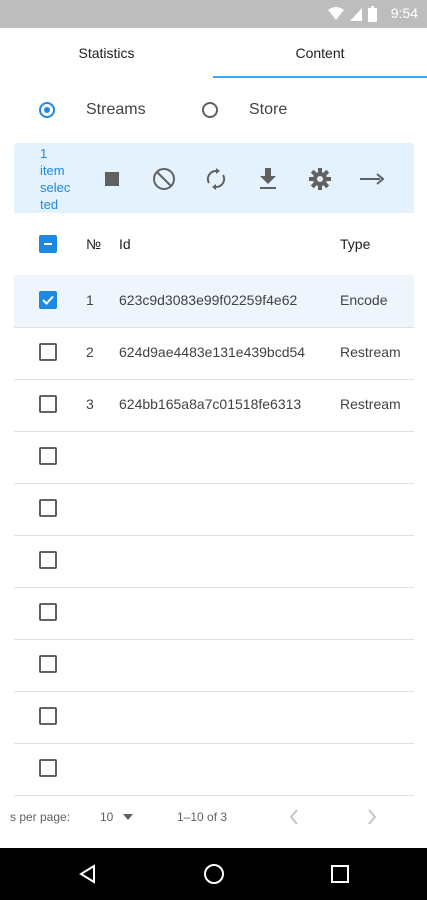 The width and height of the screenshot is (427, 900). I want to click on radio-streams: Streams, so click(92, 110).